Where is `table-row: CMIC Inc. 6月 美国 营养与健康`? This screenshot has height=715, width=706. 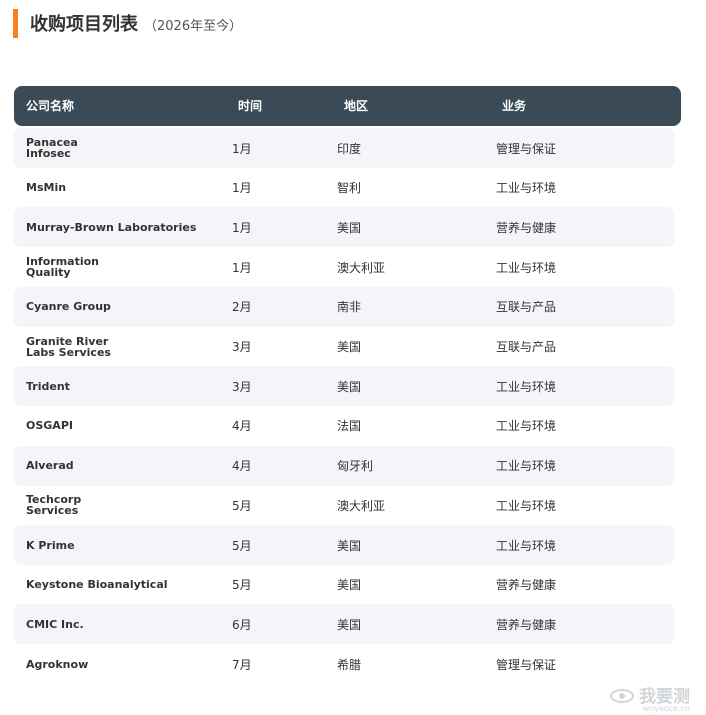 table-row: CMIC Inc. 6月 美国 营养与健康 is located at coordinates (344, 624).